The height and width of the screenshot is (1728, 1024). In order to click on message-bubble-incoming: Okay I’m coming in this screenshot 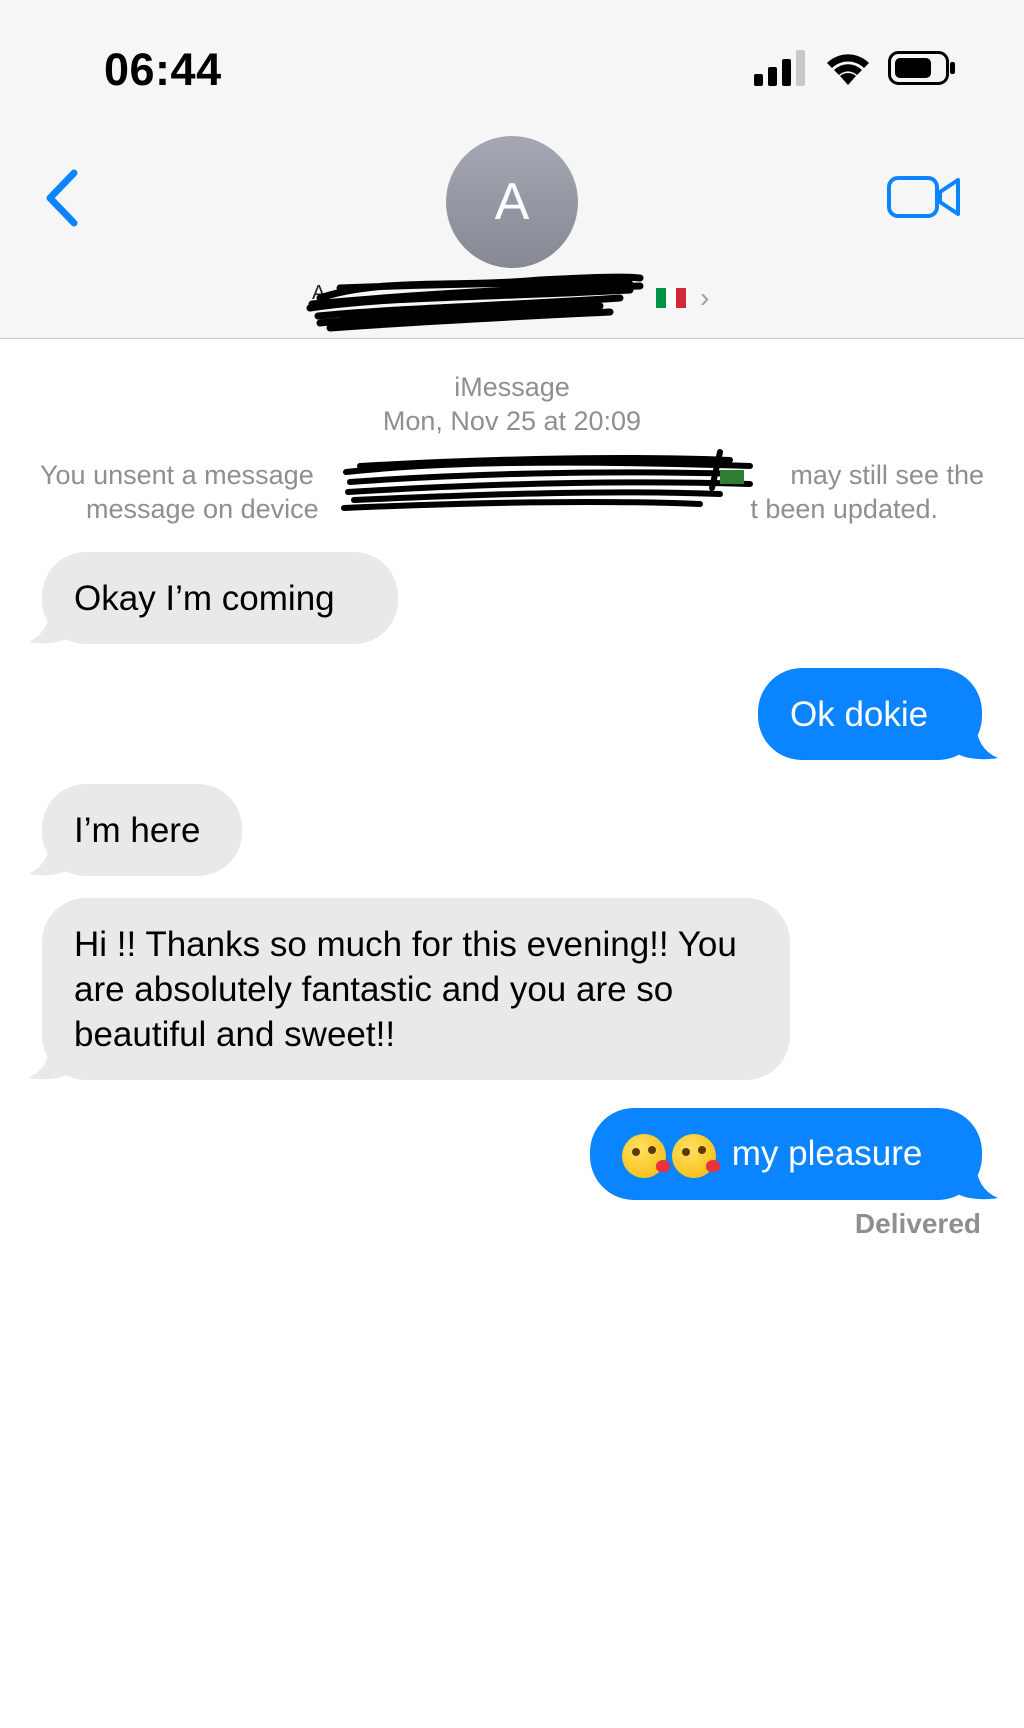, I will do `click(220, 598)`.